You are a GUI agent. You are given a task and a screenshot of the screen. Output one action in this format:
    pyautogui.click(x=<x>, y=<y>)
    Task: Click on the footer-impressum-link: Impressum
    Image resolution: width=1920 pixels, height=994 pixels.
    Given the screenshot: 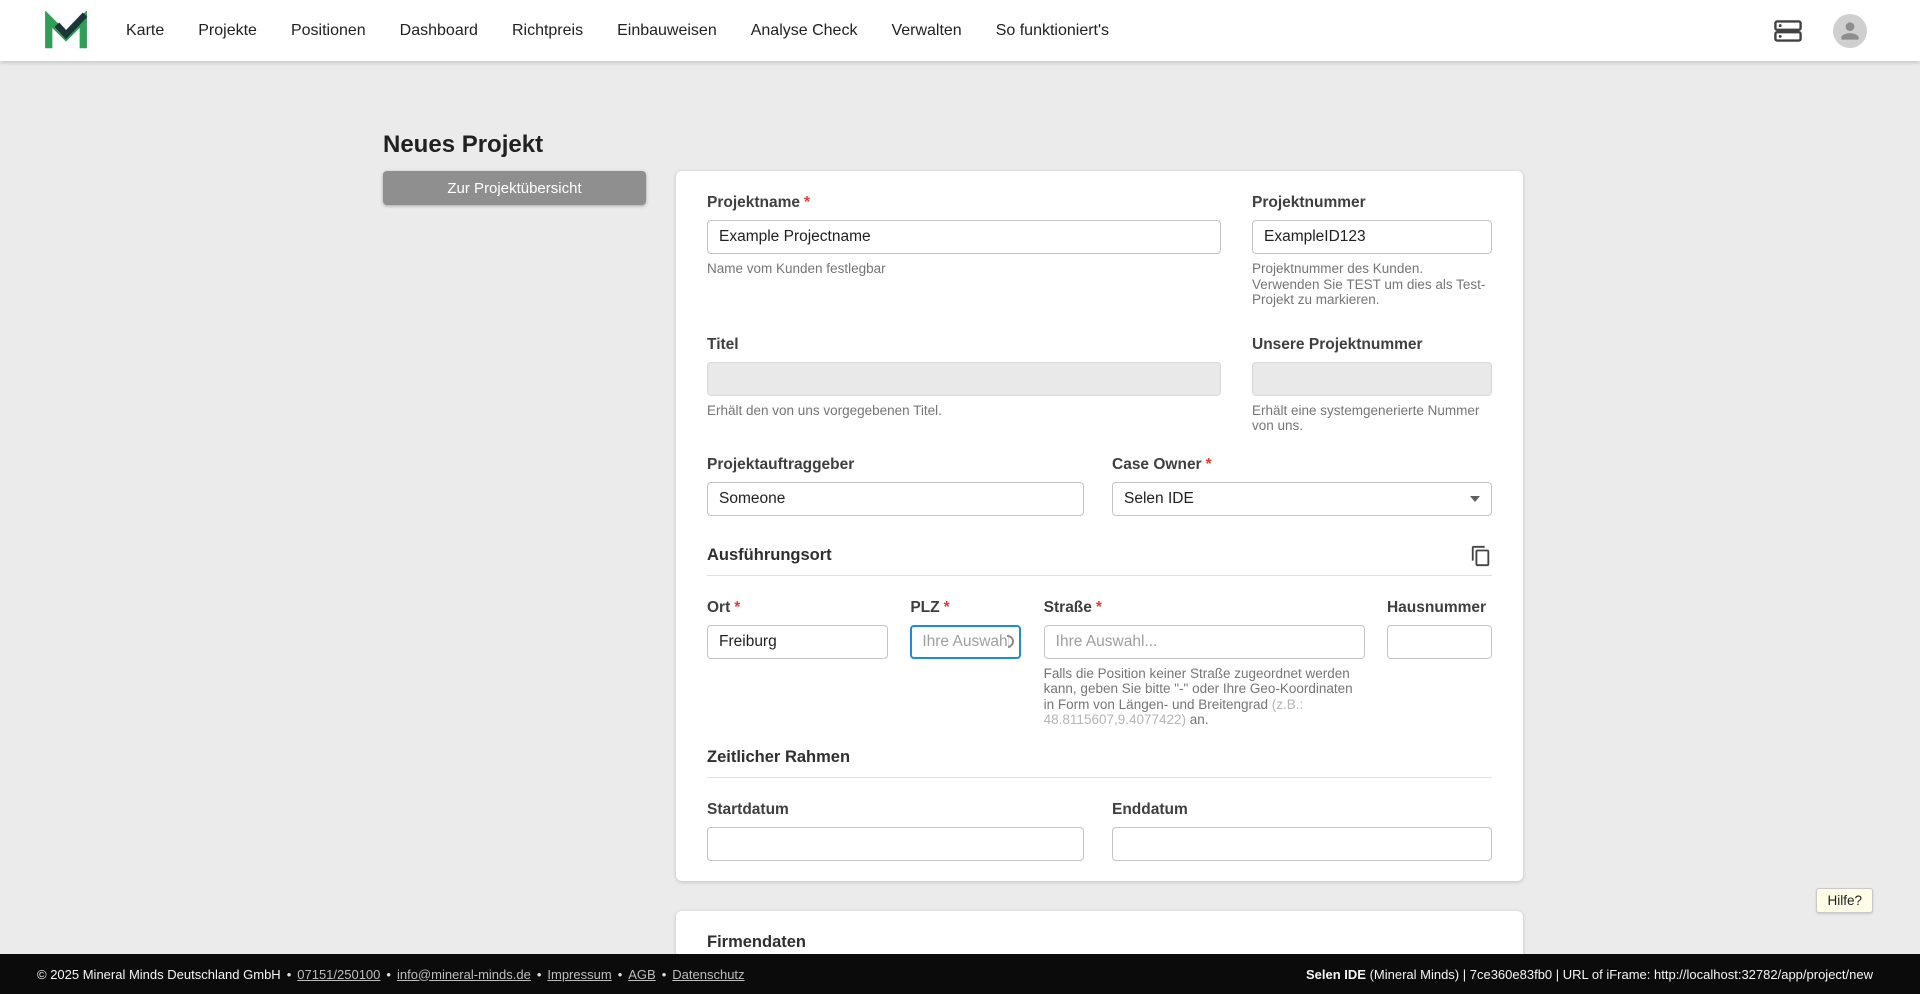 What is the action you would take?
    pyautogui.click(x=579, y=974)
    